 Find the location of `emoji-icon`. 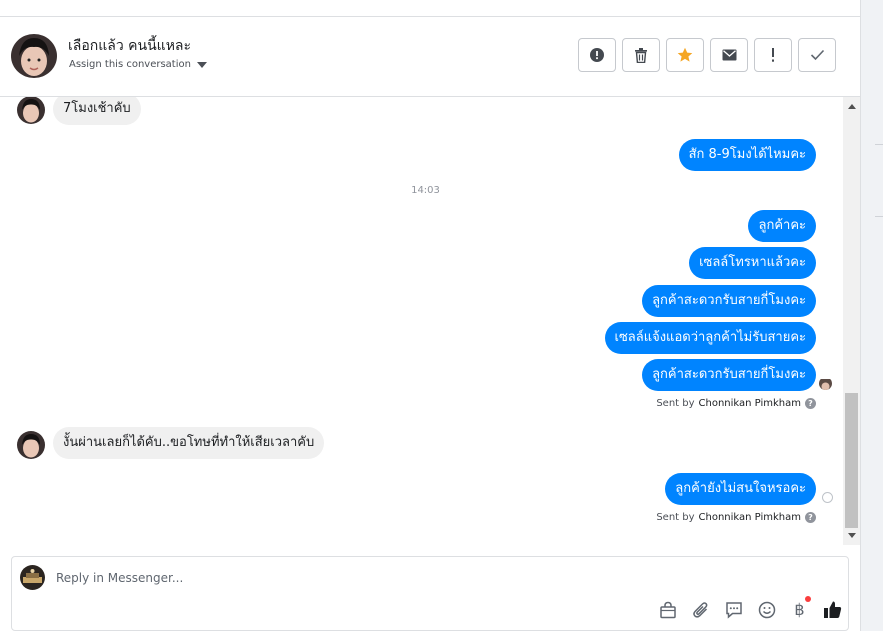

emoji-icon is located at coordinates (766, 609).